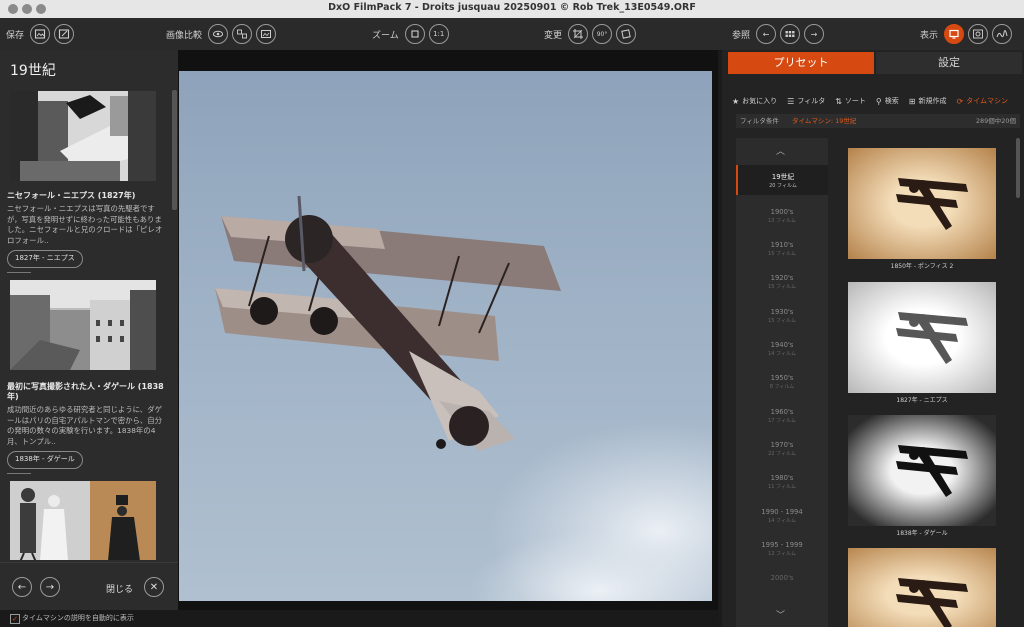  I want to click on new-preset-tool: ⊞ 新規作成, so click(928, 101).